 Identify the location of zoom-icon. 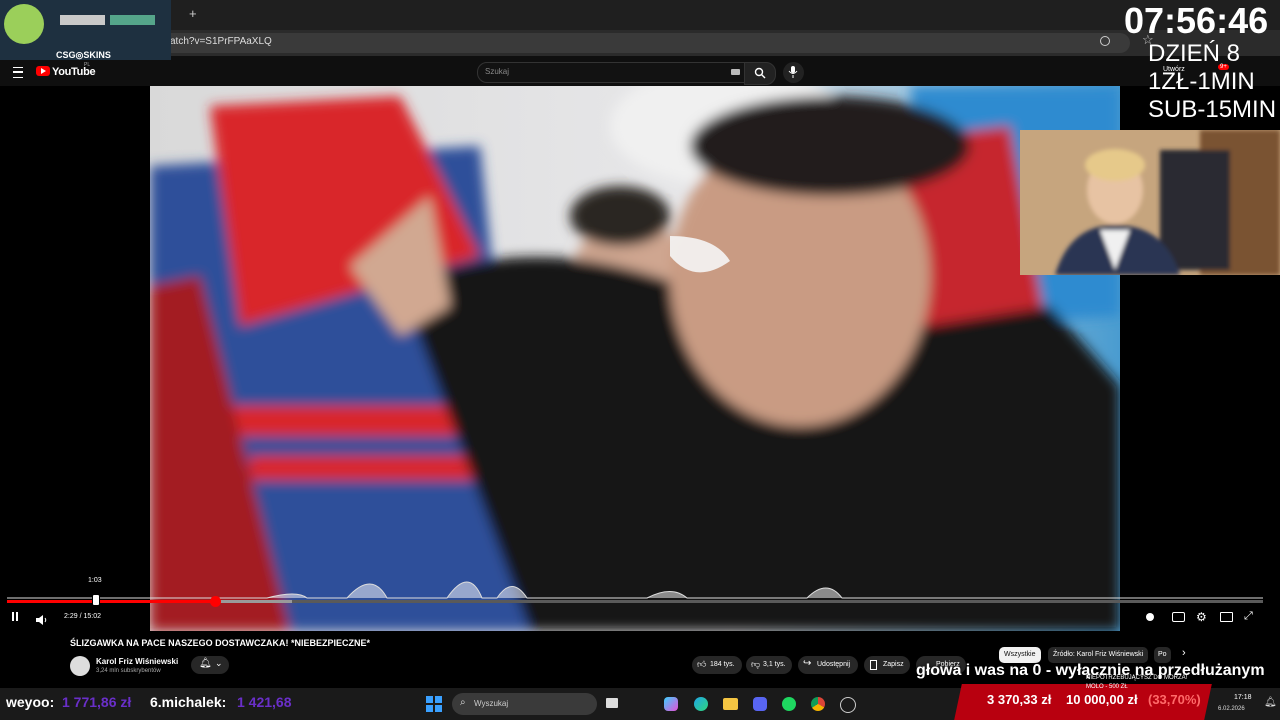
(1105, 41).